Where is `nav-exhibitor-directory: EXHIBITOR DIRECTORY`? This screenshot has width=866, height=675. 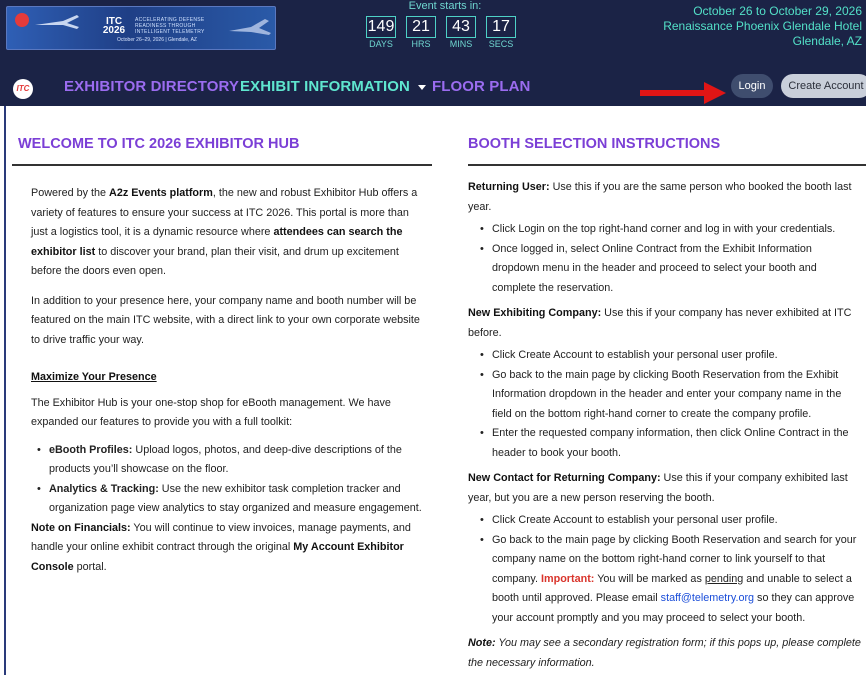
nav-exhibitor-directory: EXHIBITOR DIRECTORY is located at coordinates (151, 86).